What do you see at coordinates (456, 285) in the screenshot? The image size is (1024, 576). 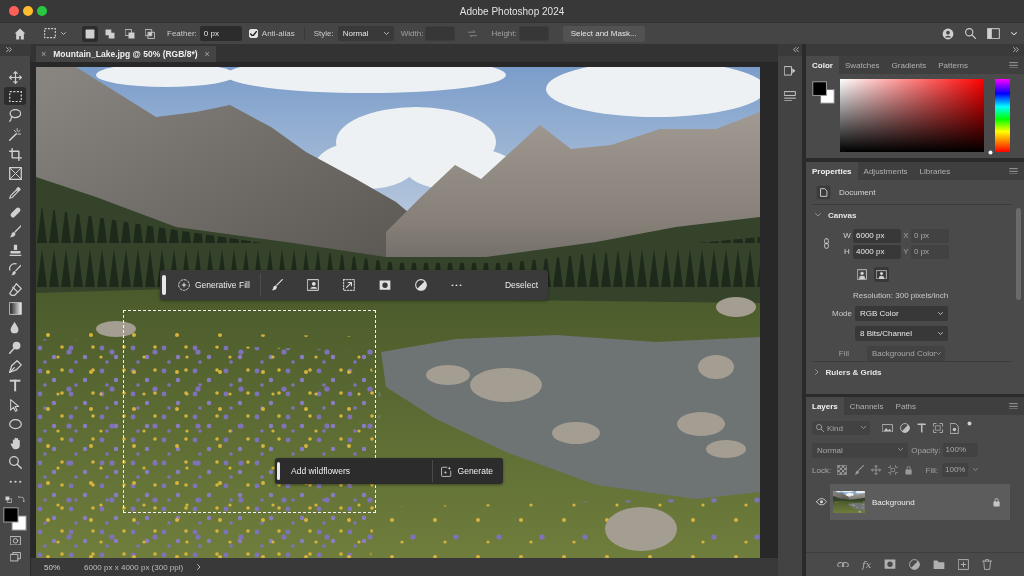 I see `ellipsis-icon` at bounding box center [456, 285].